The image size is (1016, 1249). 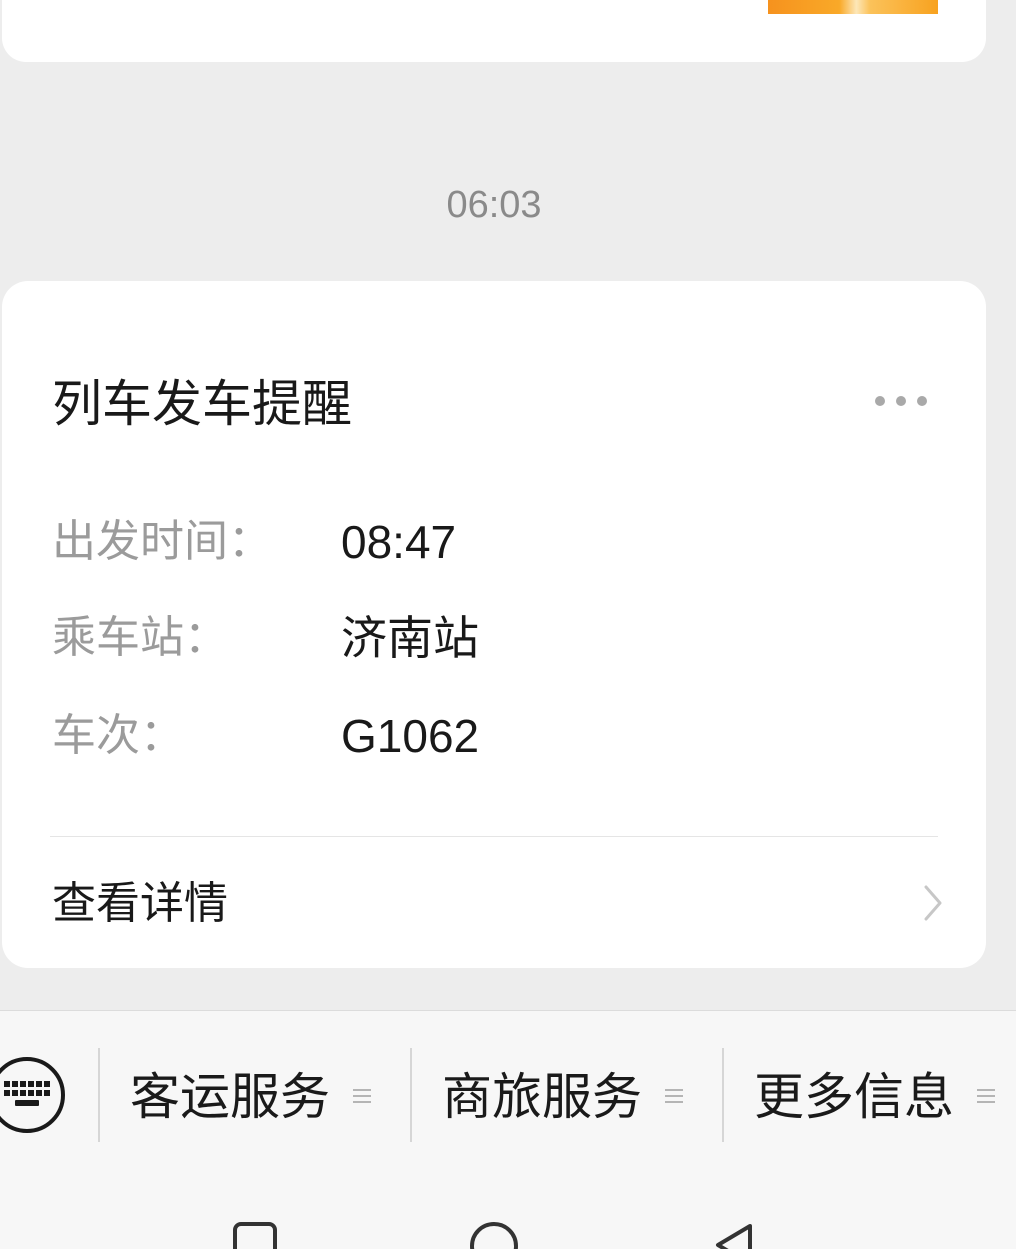 What do you see at coordinates (202, 404) in the screenshot?
I see `card-title: 列车发车提醒` at bounding box center [202, 404].